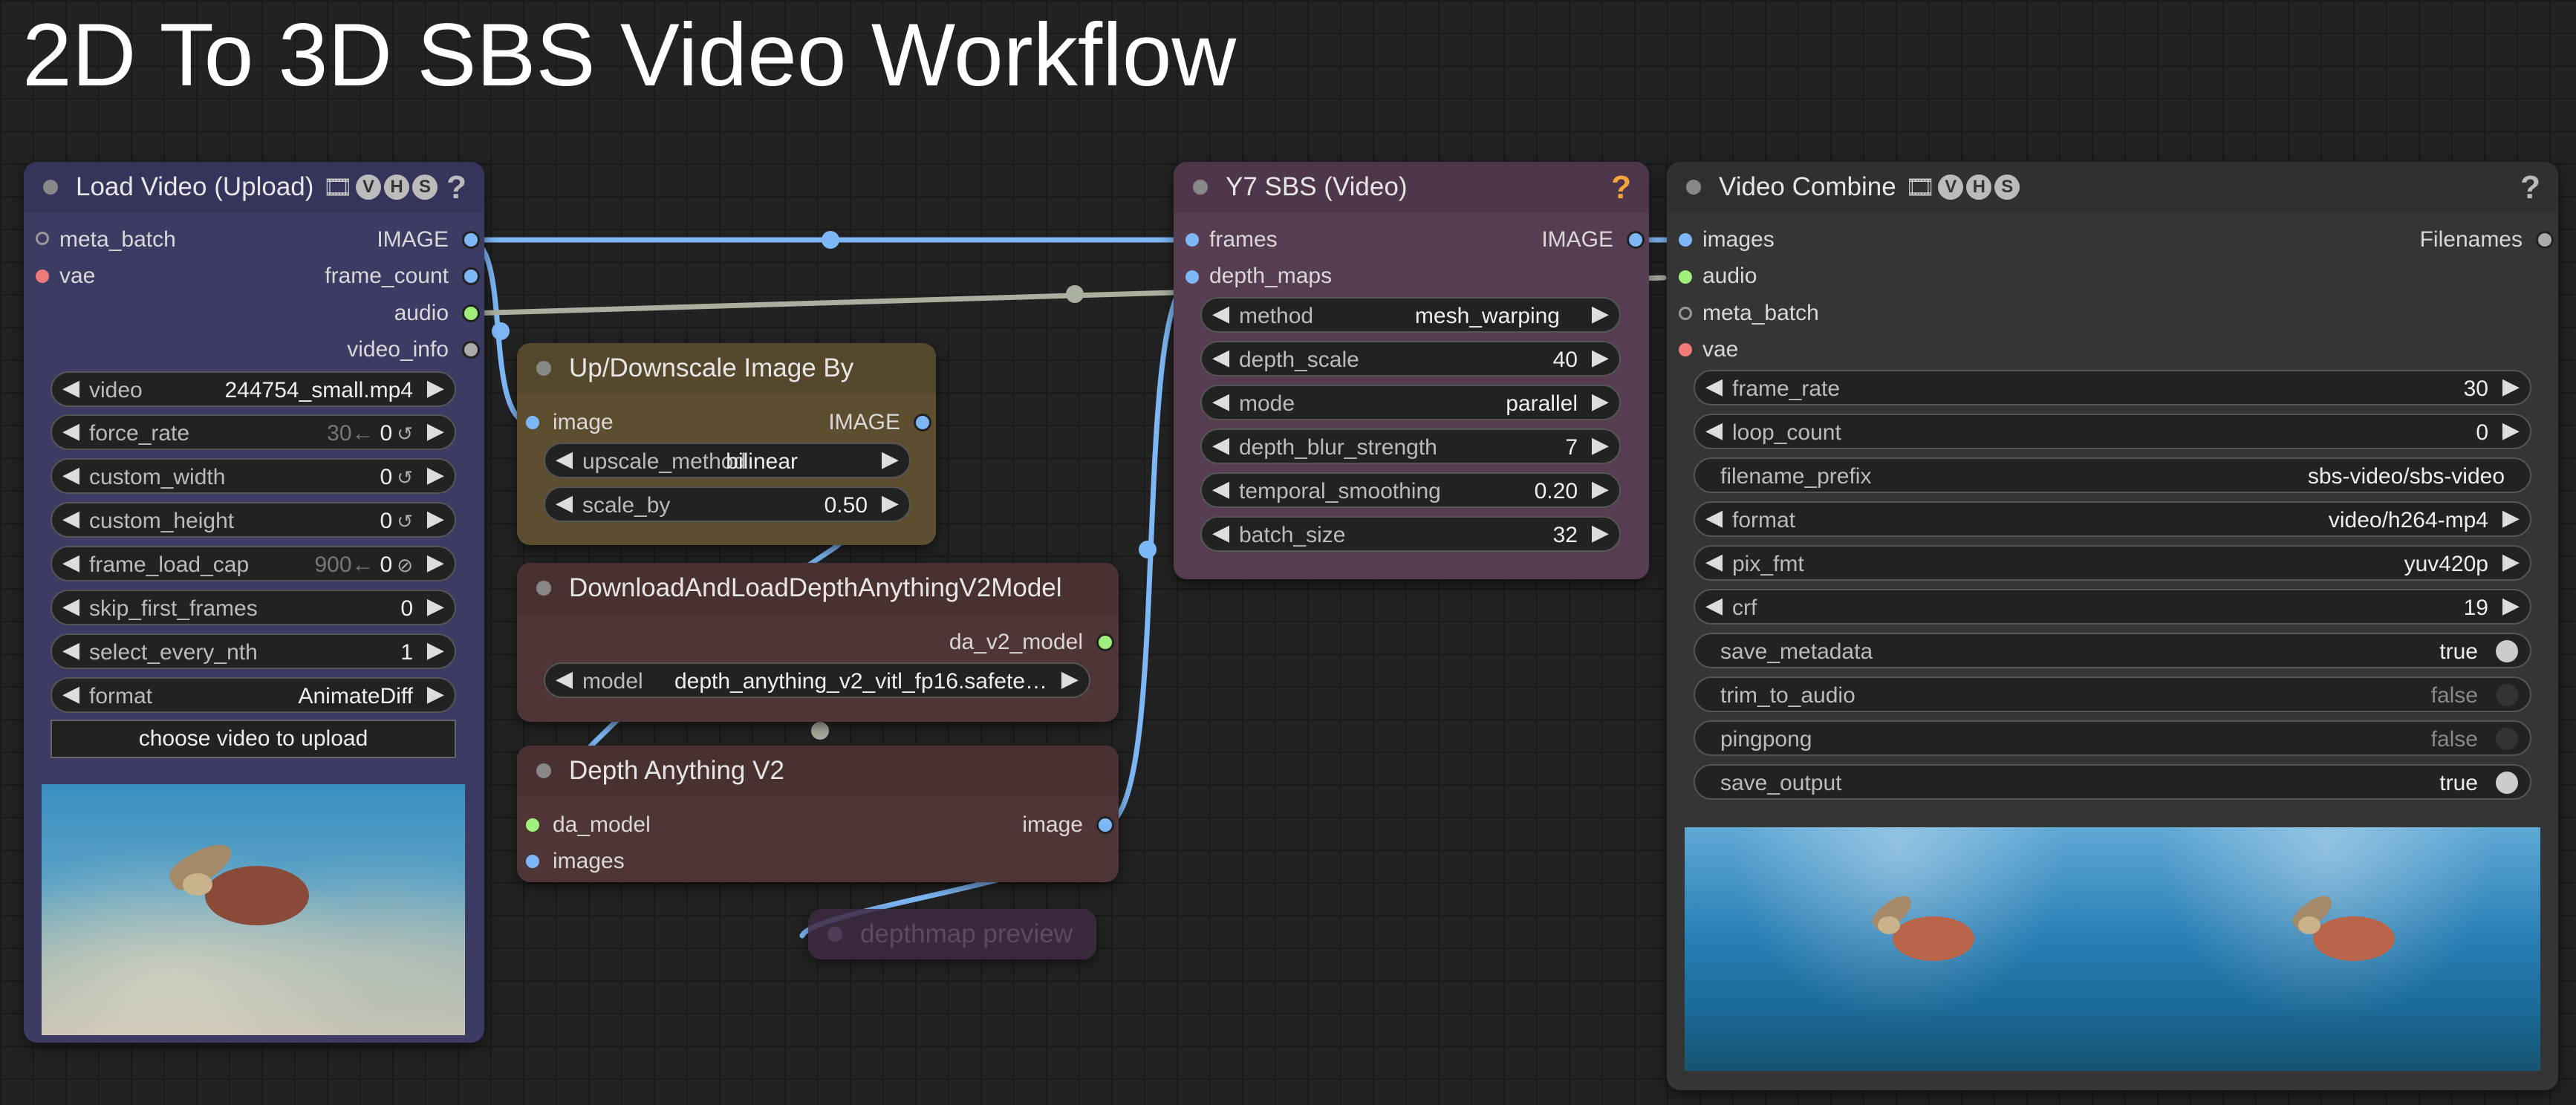 The height and width of the screenshot is (1105, 2576). I want to click on format-widget: ◀ format video/h264-mp4 ▶, so click(2112, 519).